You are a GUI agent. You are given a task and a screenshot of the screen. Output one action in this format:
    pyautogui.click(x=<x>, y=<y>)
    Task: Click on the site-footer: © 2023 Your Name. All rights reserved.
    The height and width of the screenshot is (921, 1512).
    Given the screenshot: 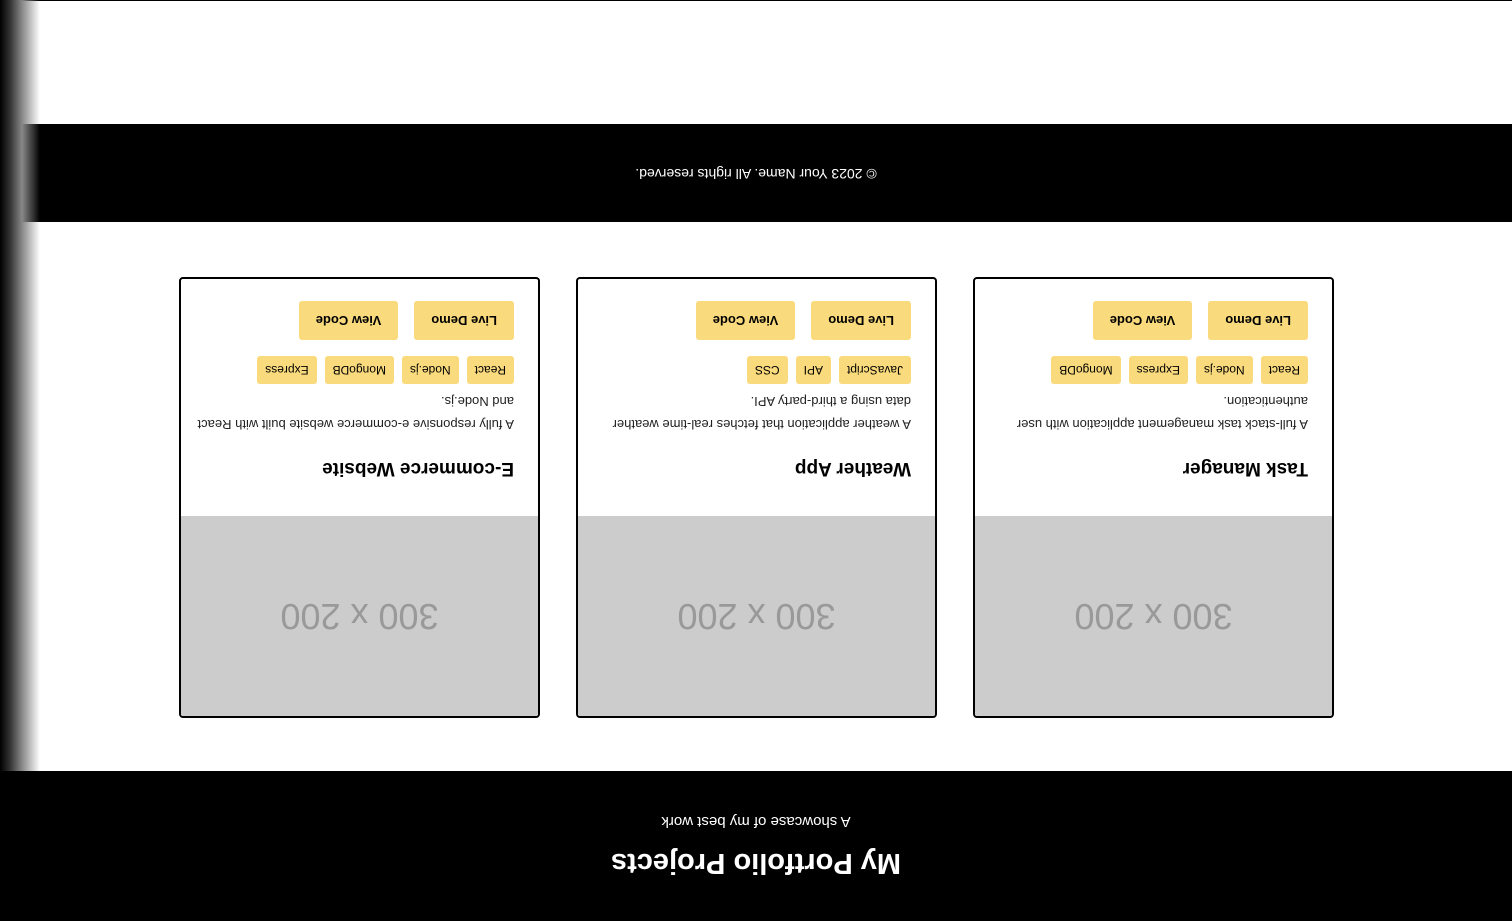 What is the action you would take?
    pyautogui.click(x=756, y=173)
    